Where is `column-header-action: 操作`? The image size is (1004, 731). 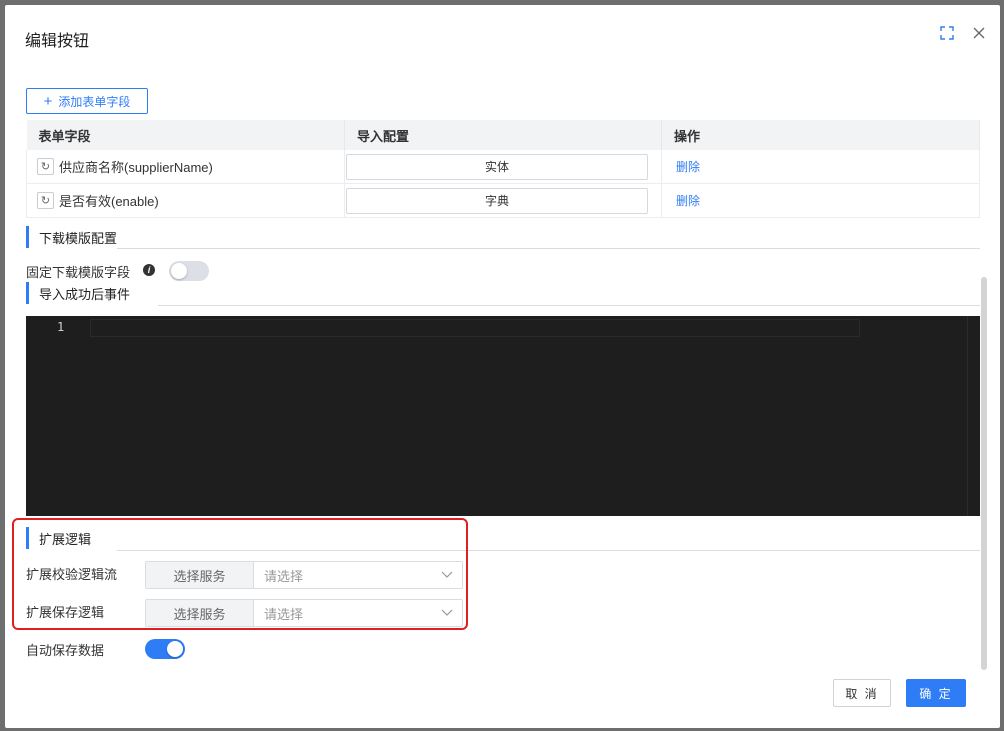
column-header-action: 操作 is located at coordinates (820, 135).